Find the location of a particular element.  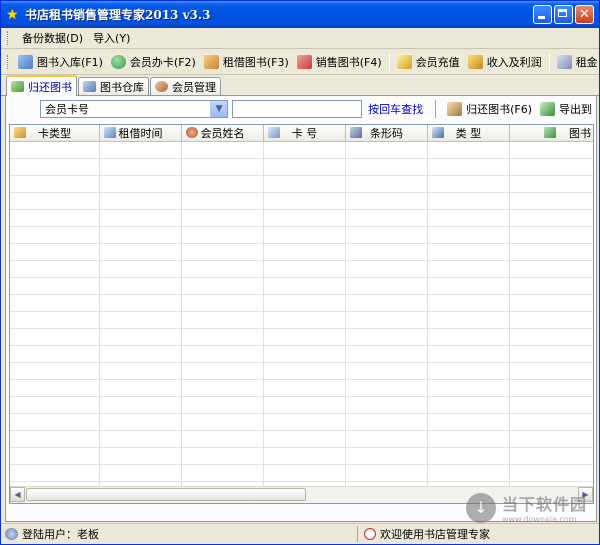

return-books-tab-icon is located at coordinates (17, 86).